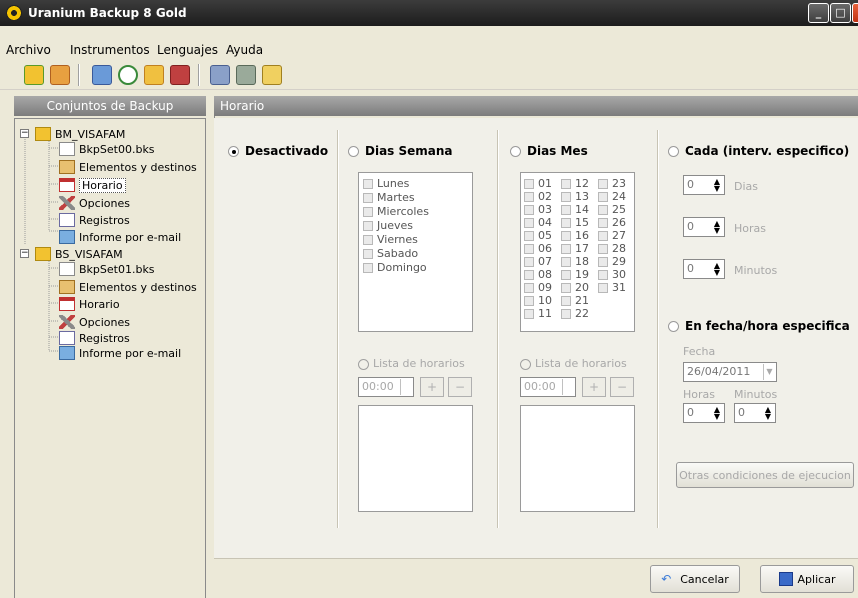 This screenshot has height=598, width=858. What do you see at coordinates (612, 261) in the screenshot?
I see `checkbox-day: 29` at bounding box center [612, 261].